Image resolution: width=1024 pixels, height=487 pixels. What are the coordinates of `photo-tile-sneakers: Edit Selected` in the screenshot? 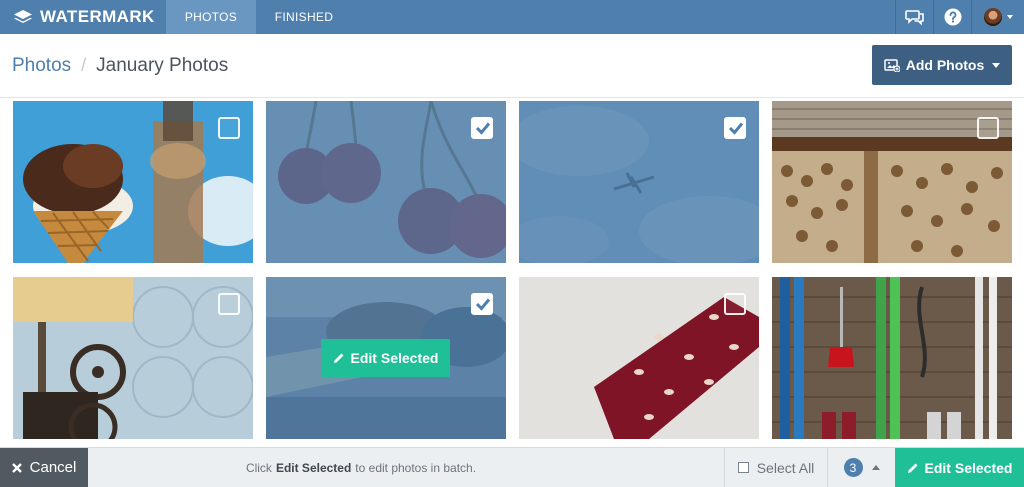 It's located at (386, 358).